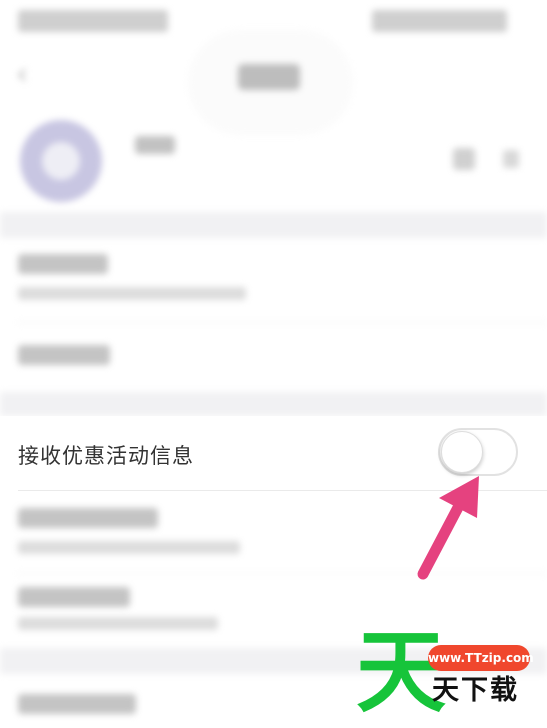 This screenshot has height=728, width=547. Describe the element at coordinates (448, 528) in the screenshot. I see `pointer-arrow-icon` at that location.